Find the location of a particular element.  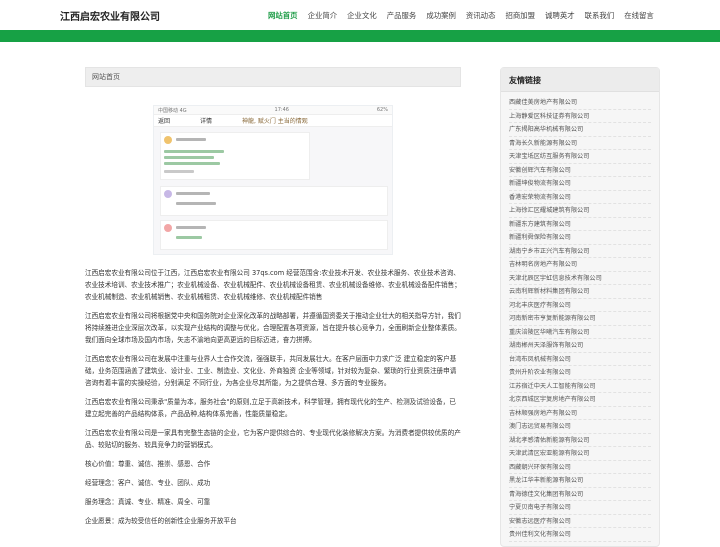

photo-title: 详情 is located at coordinates (206, 121).